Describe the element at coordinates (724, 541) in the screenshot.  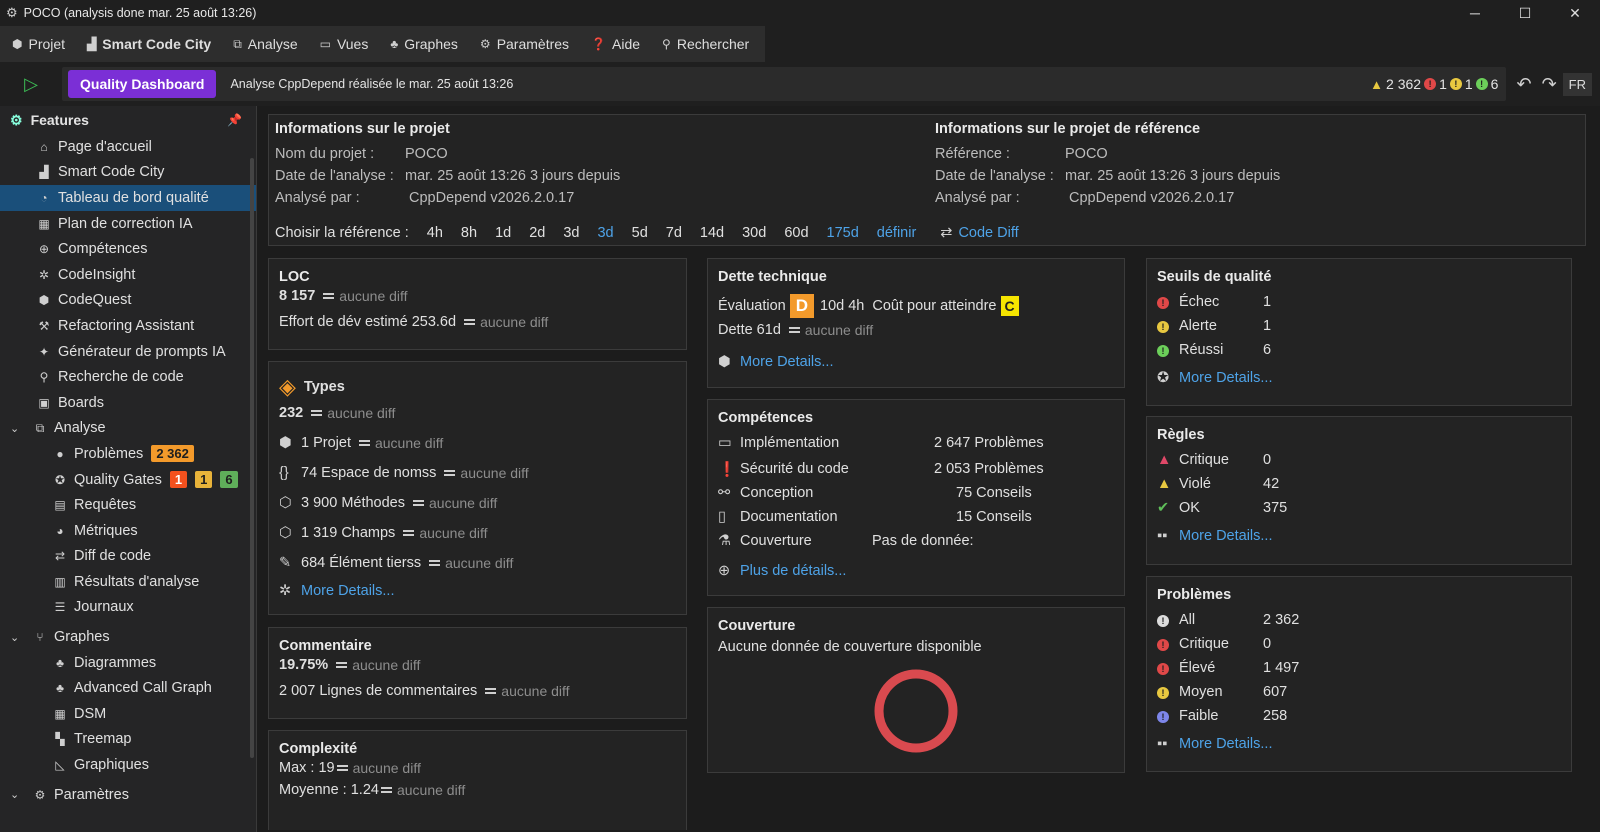
I see `coverage-flask-icon: ⚗` at that location.